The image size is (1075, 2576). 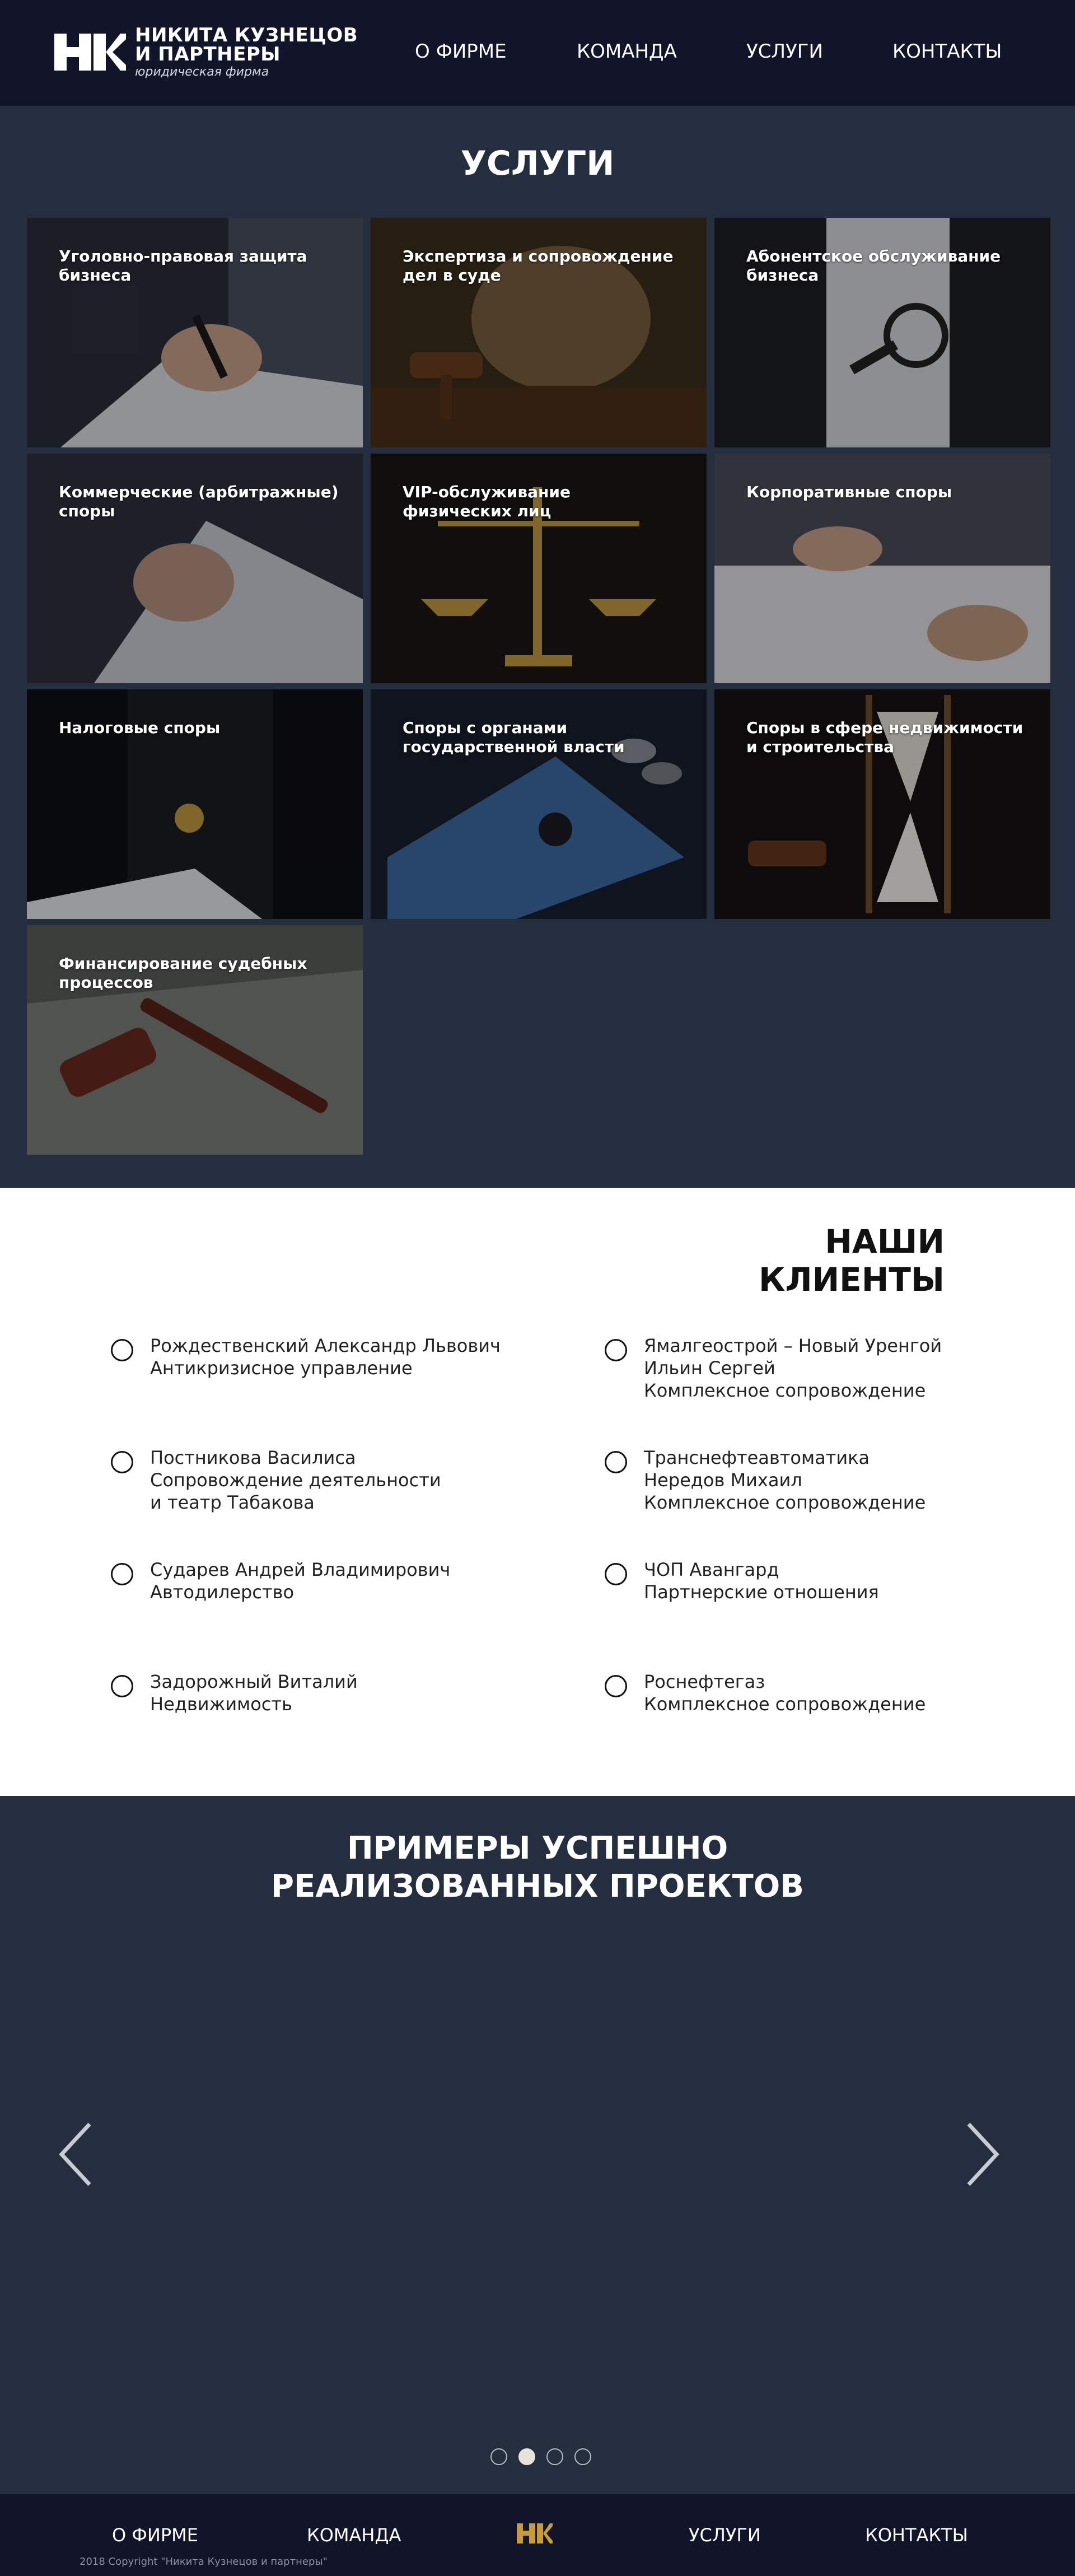 What do you see at coordinates (140, 728) in the screenshot?
I see `service-card-title: Налоговые споры` at bounding box center [140, 728].